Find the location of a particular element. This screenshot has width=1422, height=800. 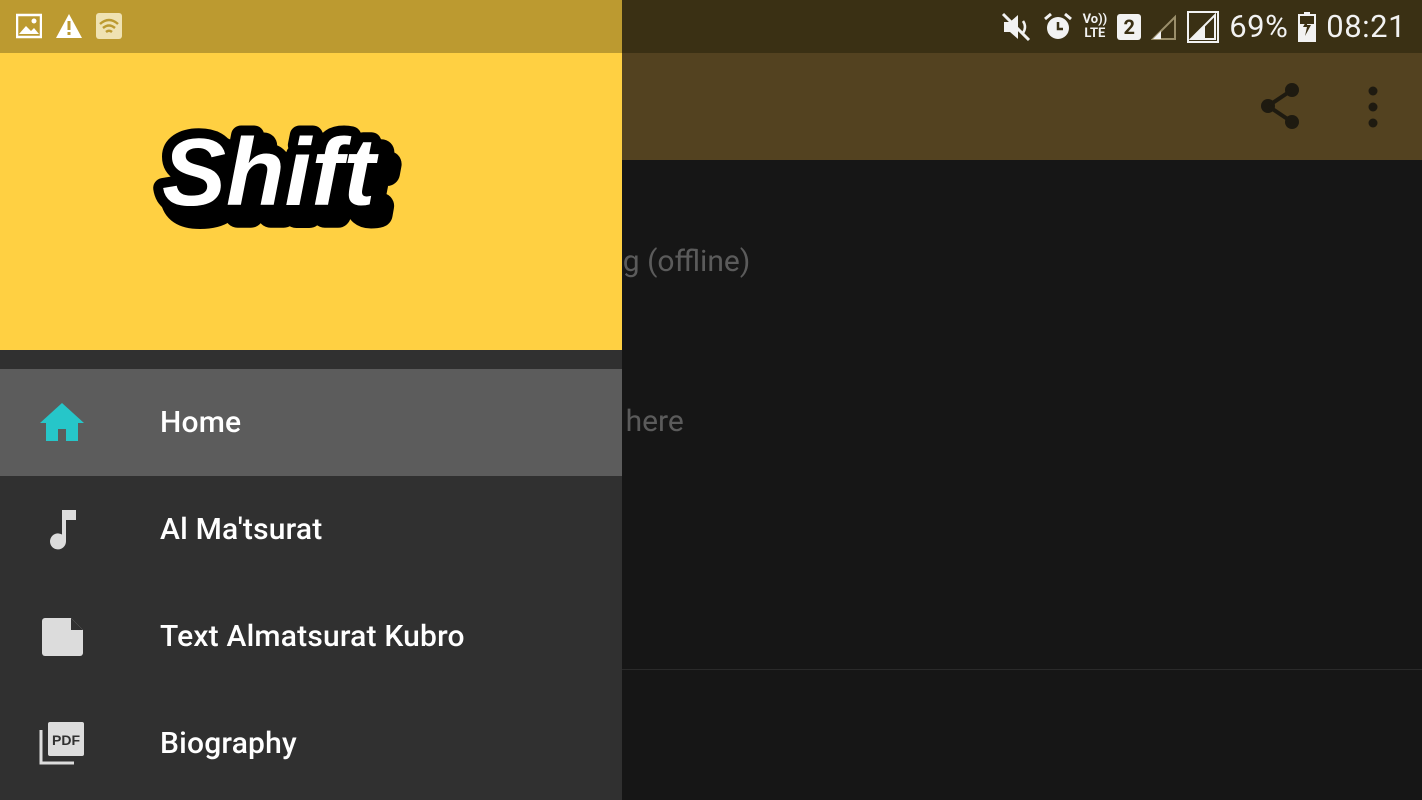

drawer-item-al-matsurat: Al Ma'tsurat is located at coordinates (311, 529).